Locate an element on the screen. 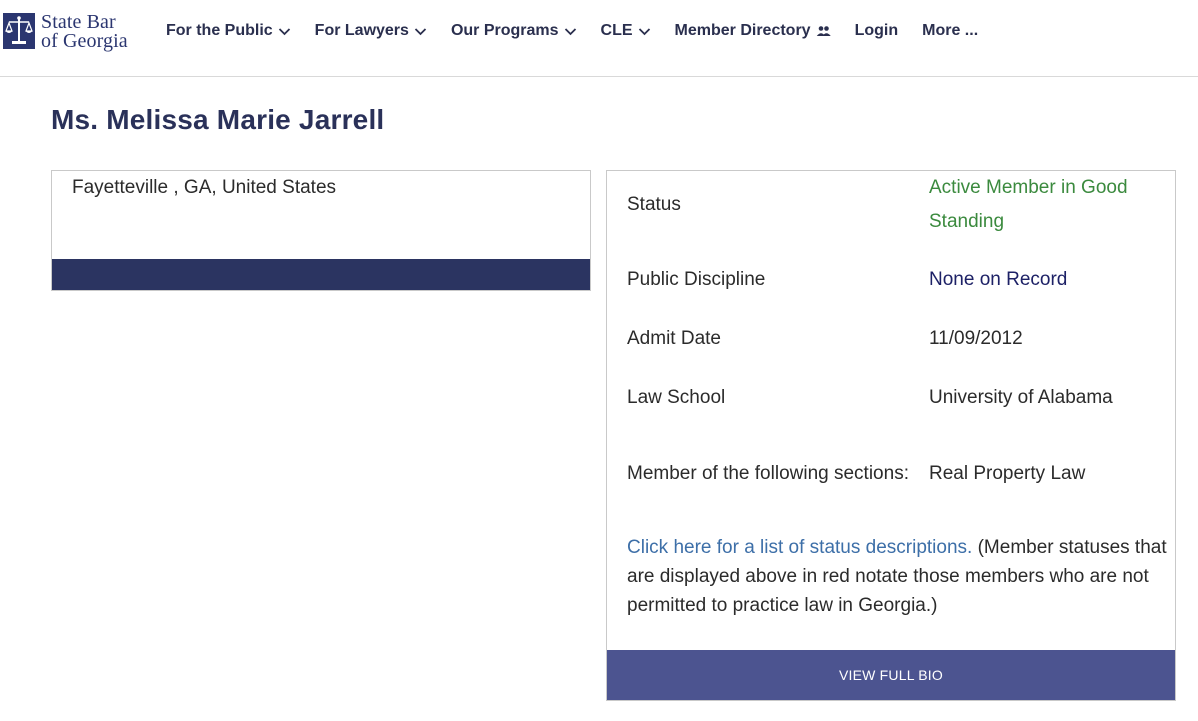 Image resolution: width=1198 pixels, height=721 pixels. discipline-row: Public Discipline None on Record is located at coordinates (892, 280).